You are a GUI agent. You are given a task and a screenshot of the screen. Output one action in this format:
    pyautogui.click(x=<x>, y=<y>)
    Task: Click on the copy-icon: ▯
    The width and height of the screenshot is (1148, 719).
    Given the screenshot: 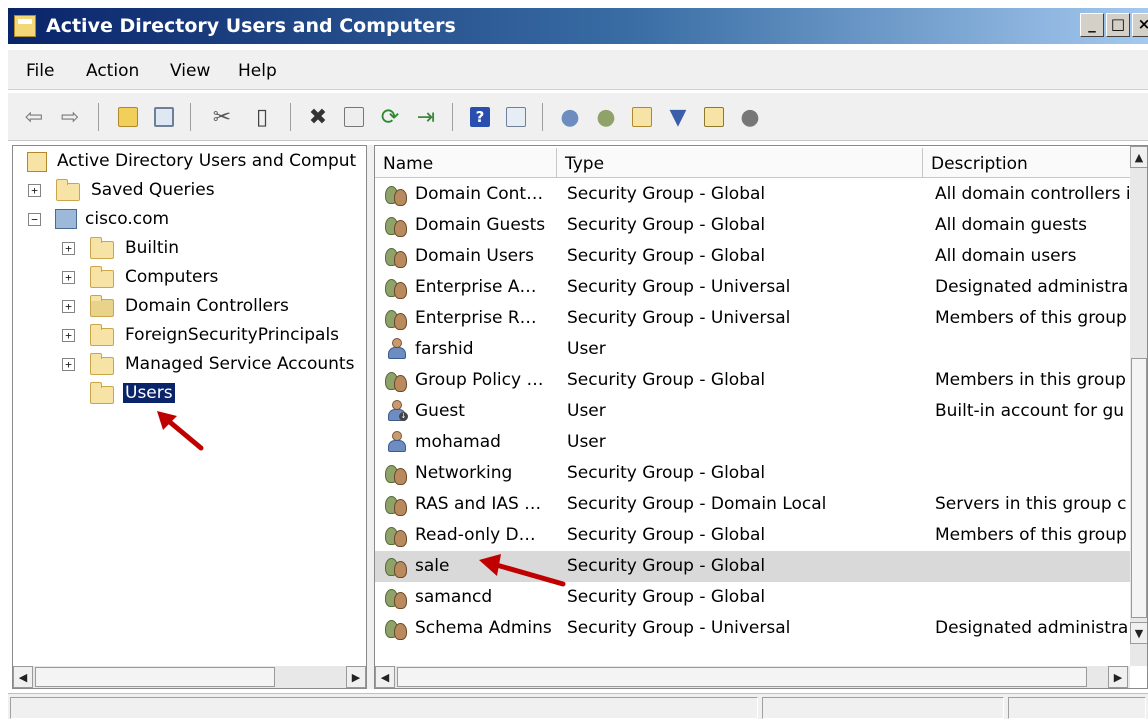 What is the action you would take?
    pyautogui.click(x=262, y=117)
    